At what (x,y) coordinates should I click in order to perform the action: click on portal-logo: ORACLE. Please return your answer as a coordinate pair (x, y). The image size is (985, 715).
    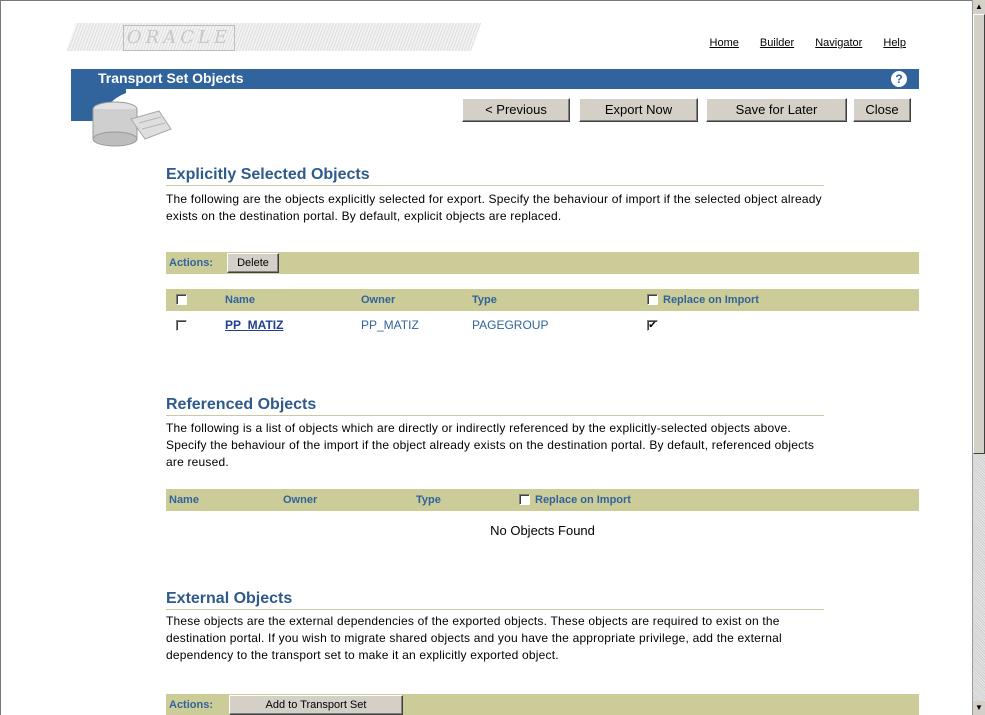
    Looking at the image, I should click on (179, 38).